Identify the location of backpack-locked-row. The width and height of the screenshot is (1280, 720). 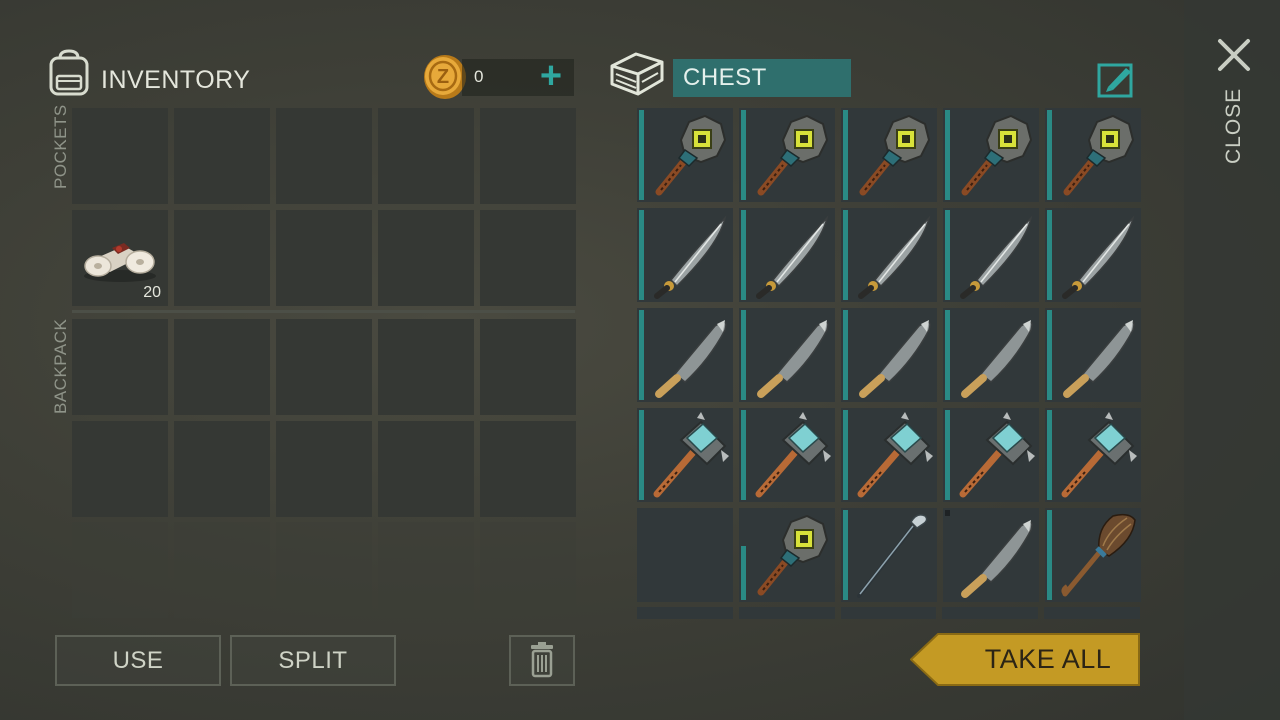
(324, 570).